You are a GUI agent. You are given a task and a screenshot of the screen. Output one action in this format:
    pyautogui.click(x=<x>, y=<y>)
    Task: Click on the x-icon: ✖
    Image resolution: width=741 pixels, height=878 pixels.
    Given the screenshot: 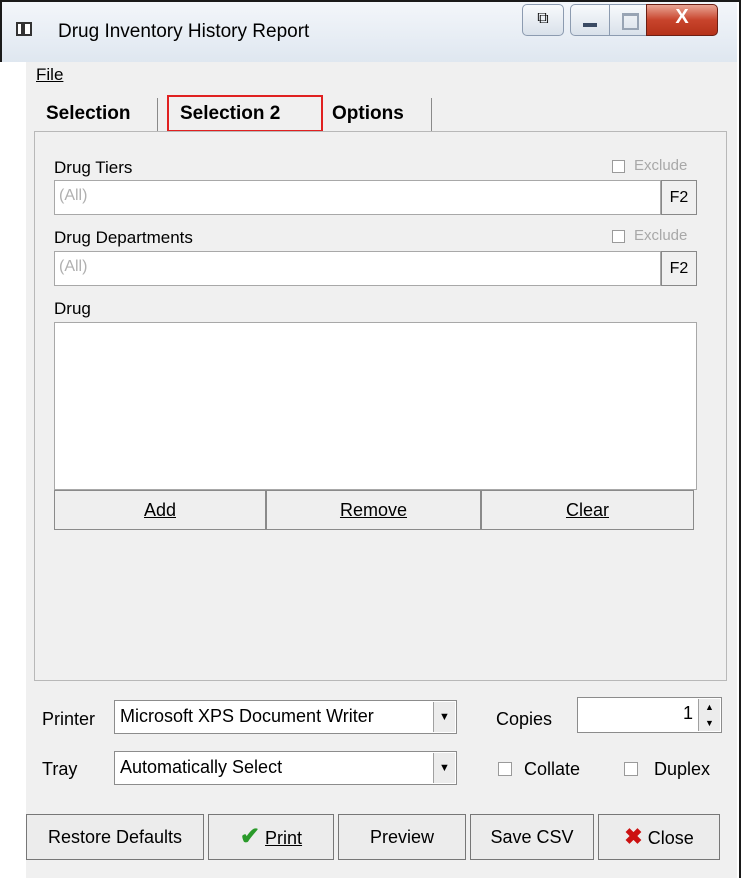 What is the action you would take?
    pyautogui.click(x=633, y=836)
    